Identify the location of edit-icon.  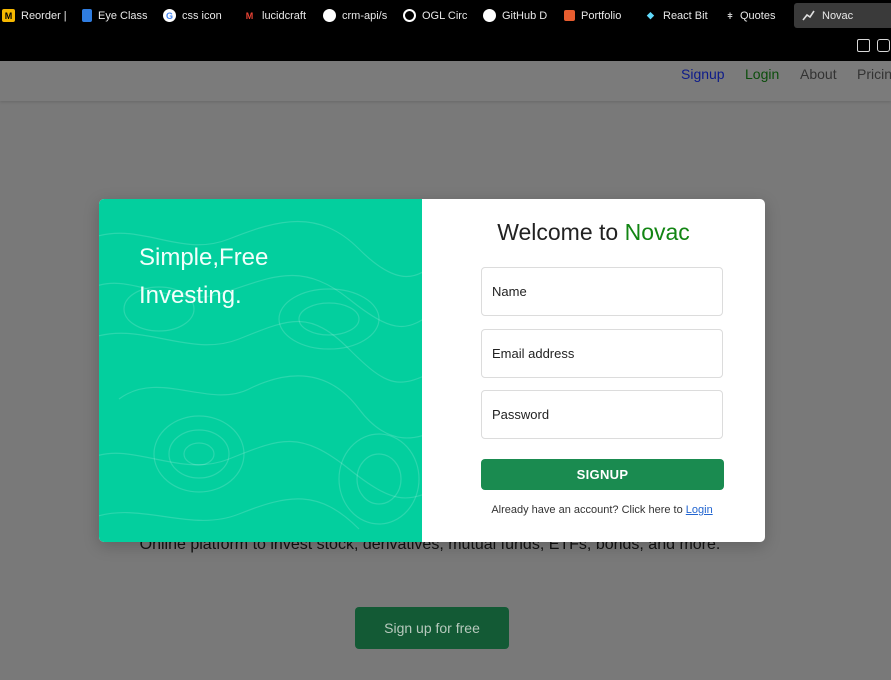
(863, 45).